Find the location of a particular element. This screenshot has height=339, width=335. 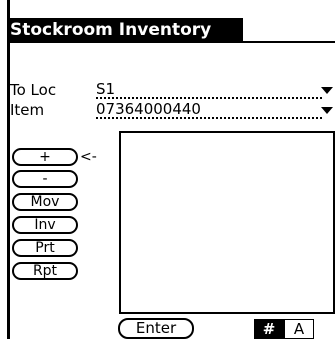

item-row: Item 07364000440 is located at coordinates (172, 110).